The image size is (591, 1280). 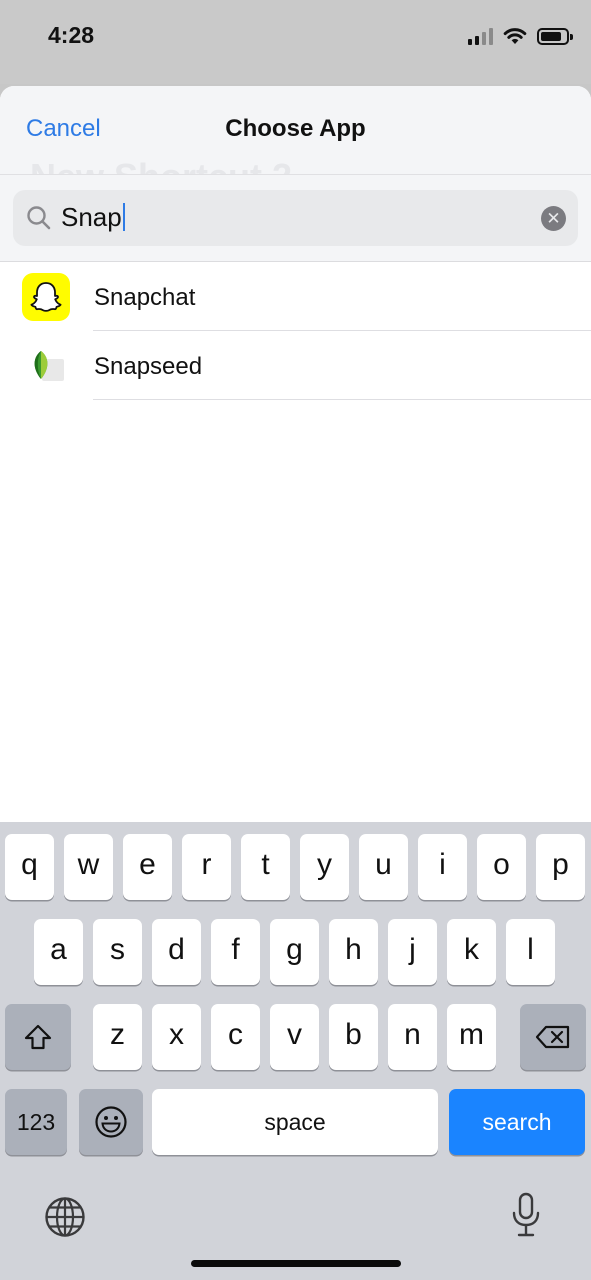 What do you see at coordinates (235, 1037) in the screenshot?
I see `key-c: c` at bounding box center [235, 1037].